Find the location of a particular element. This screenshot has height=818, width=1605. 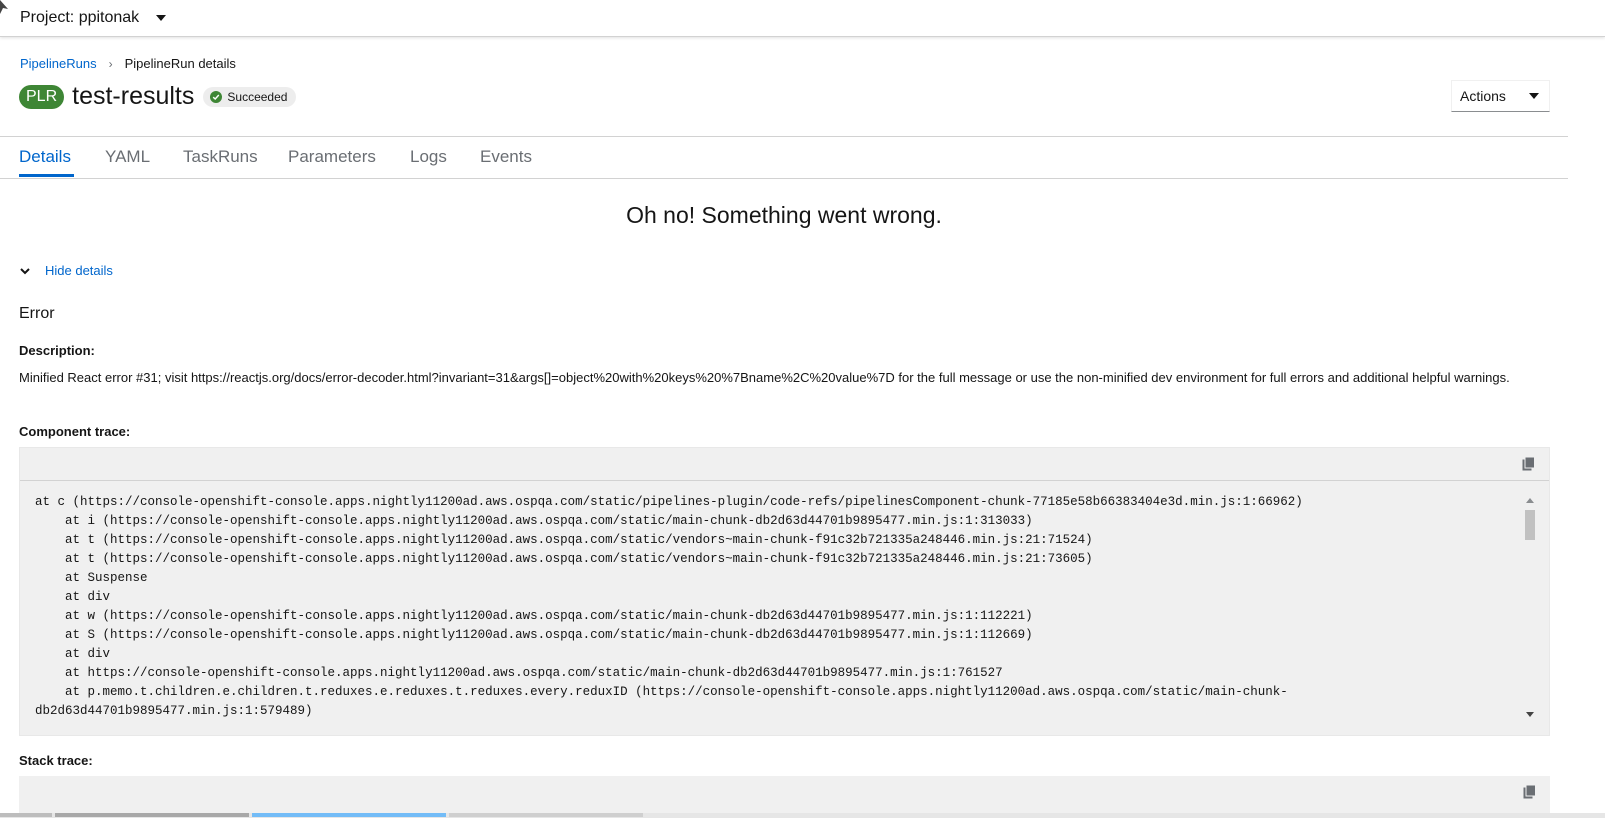

status-text: Succeeded is located at coordinates (257, 96).